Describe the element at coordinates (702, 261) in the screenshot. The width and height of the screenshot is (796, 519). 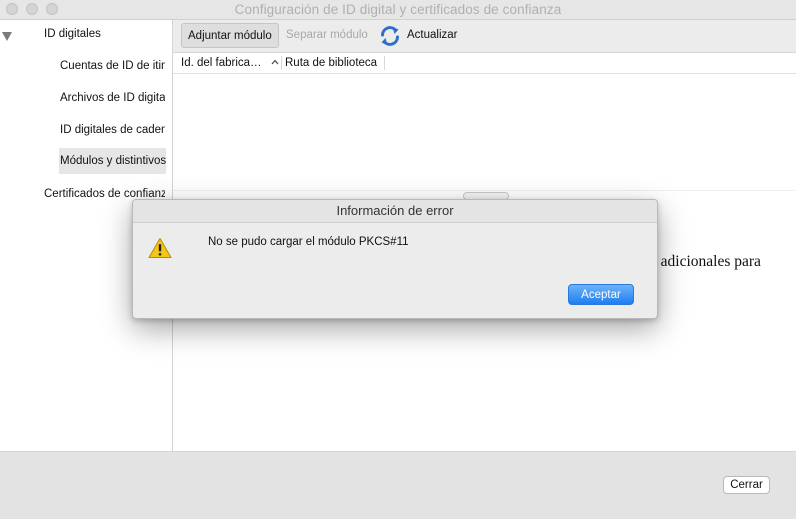
I see `detail-text: os adicionales para` at that location.